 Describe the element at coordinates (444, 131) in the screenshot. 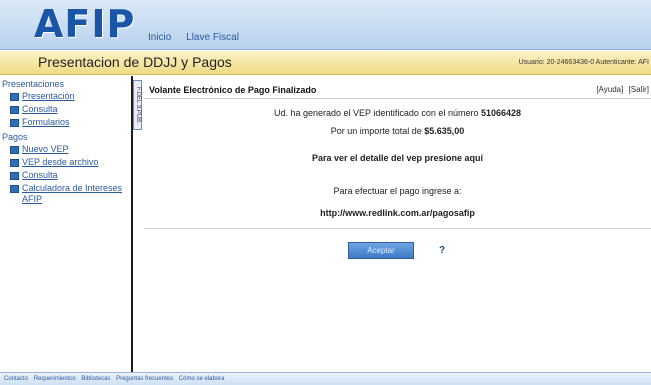

I see `amount-value: $5.635,00` at that location.